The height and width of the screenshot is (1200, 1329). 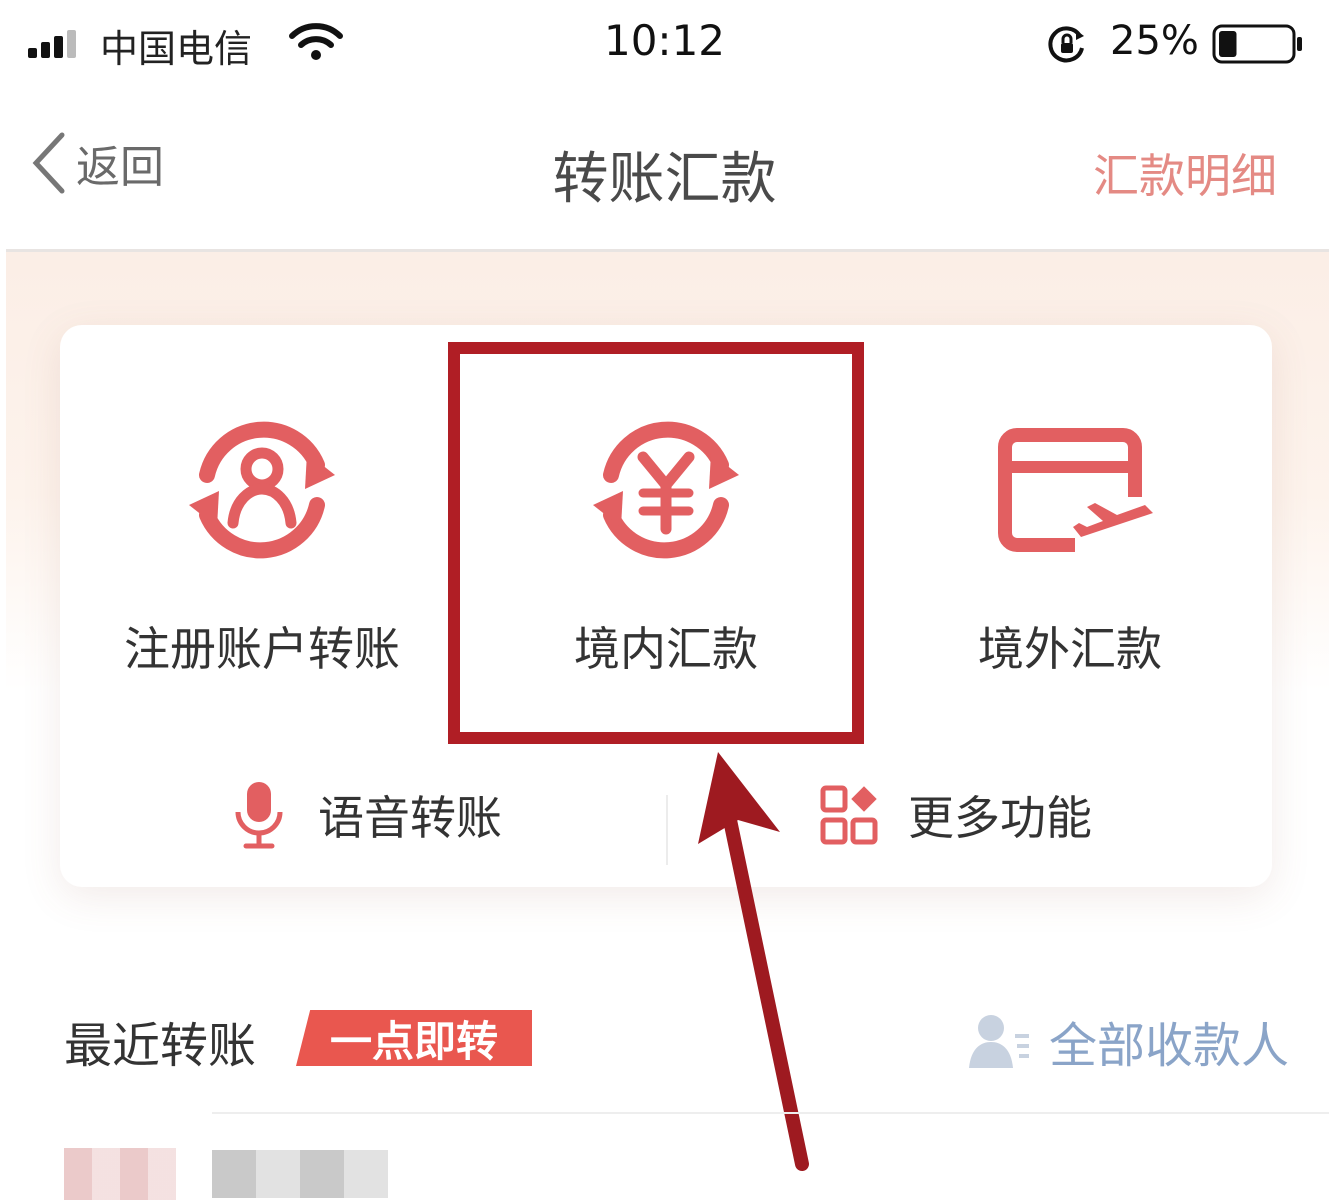 I want to click on one-tap-transfer-badge: 一点即转, so click(x=414, y=1038).